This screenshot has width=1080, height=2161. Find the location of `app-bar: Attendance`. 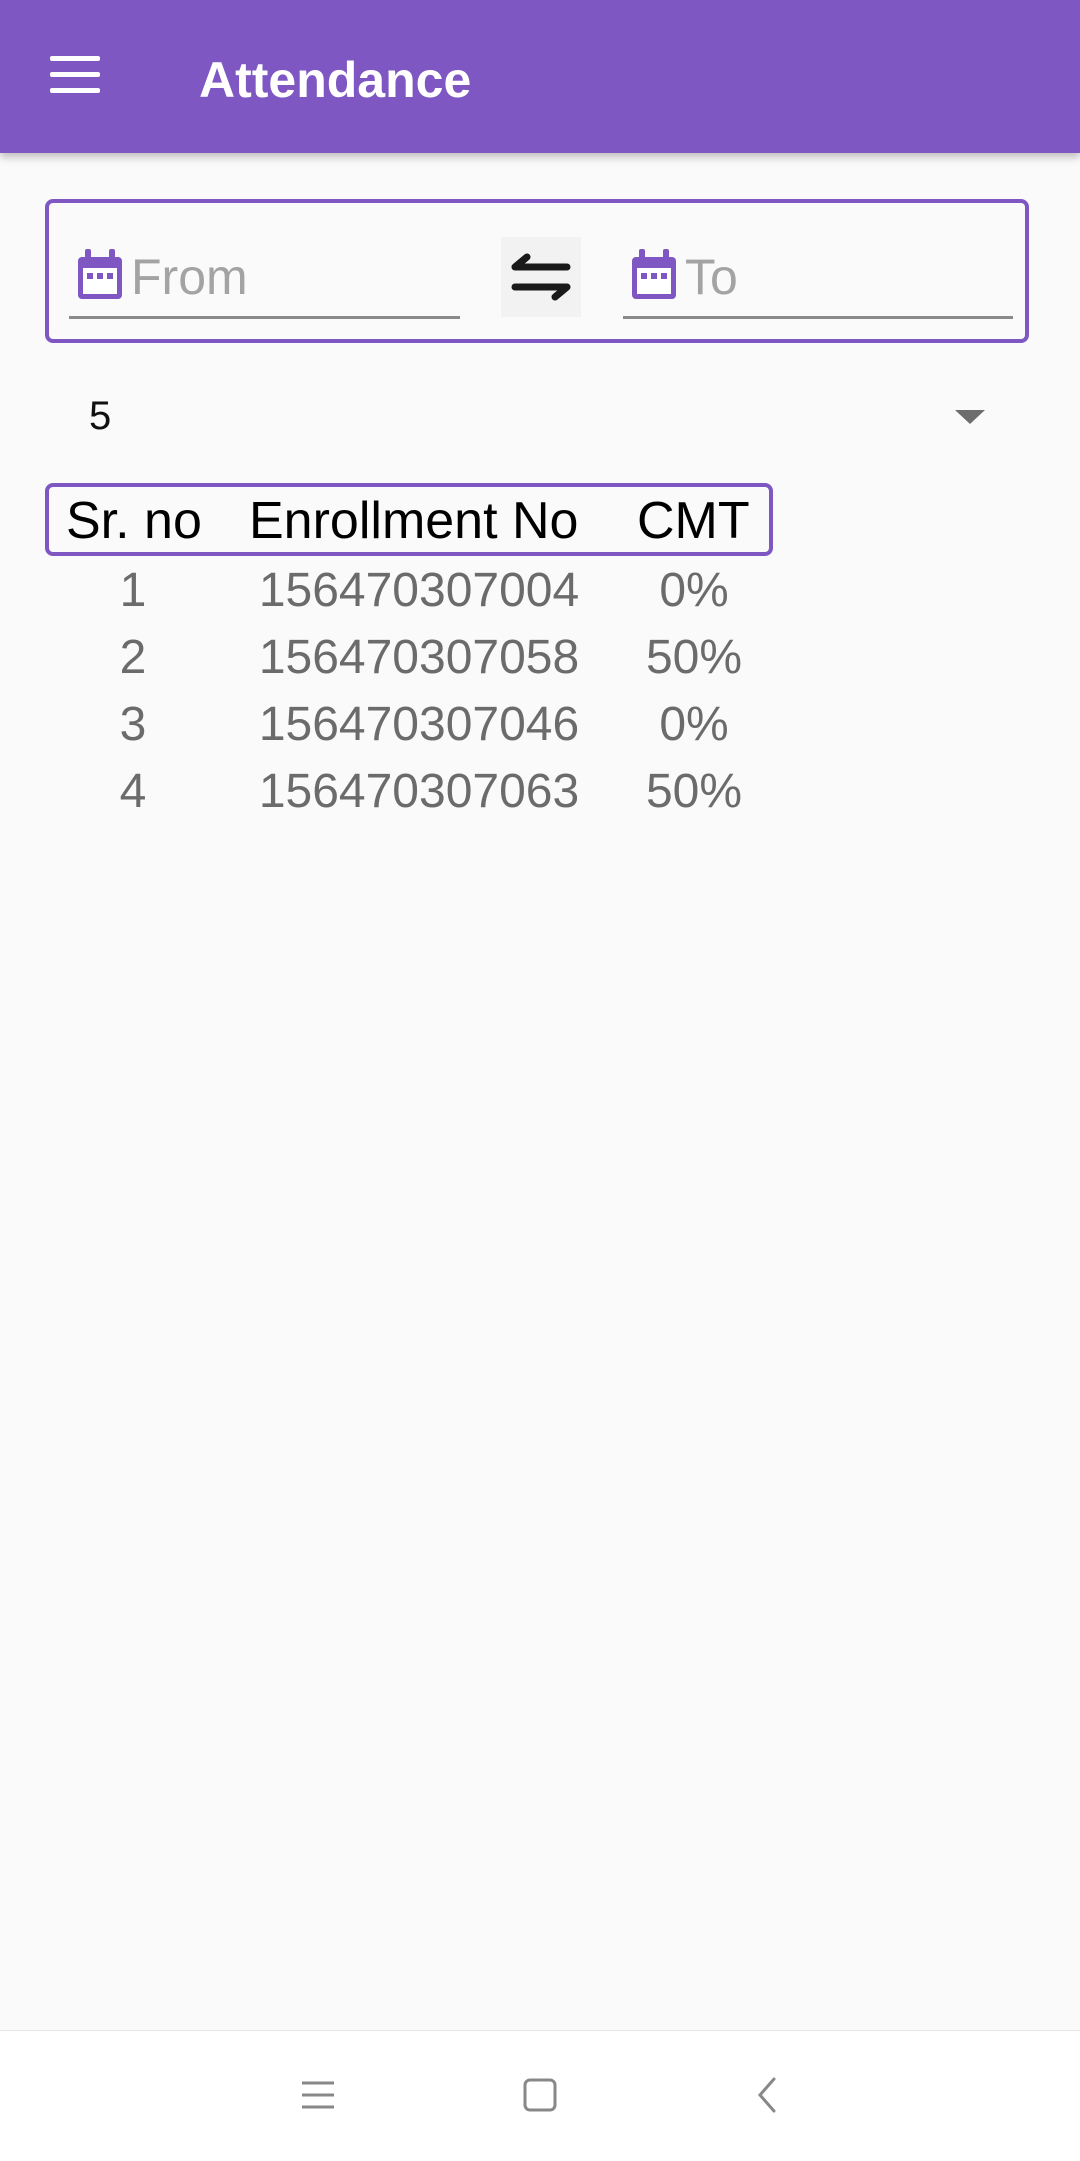

app-bar: Attendance is located at coordinates (540, 76).